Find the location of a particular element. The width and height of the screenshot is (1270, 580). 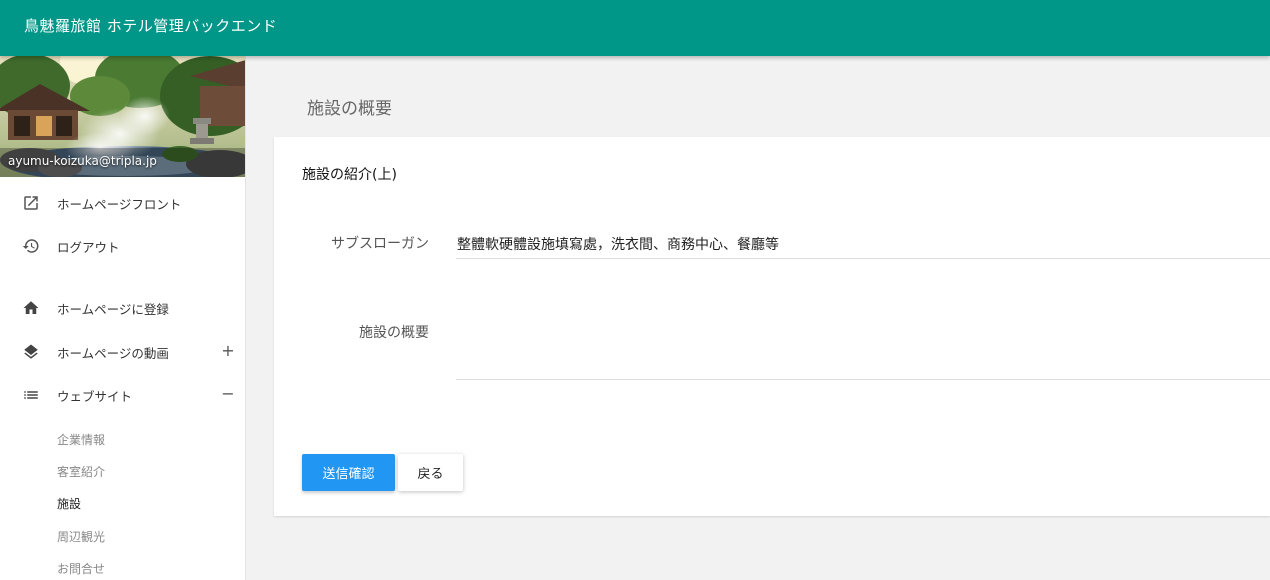

sidebar-subitem-sightseeing: 周辺観光 is located at coordinates (81, 536).